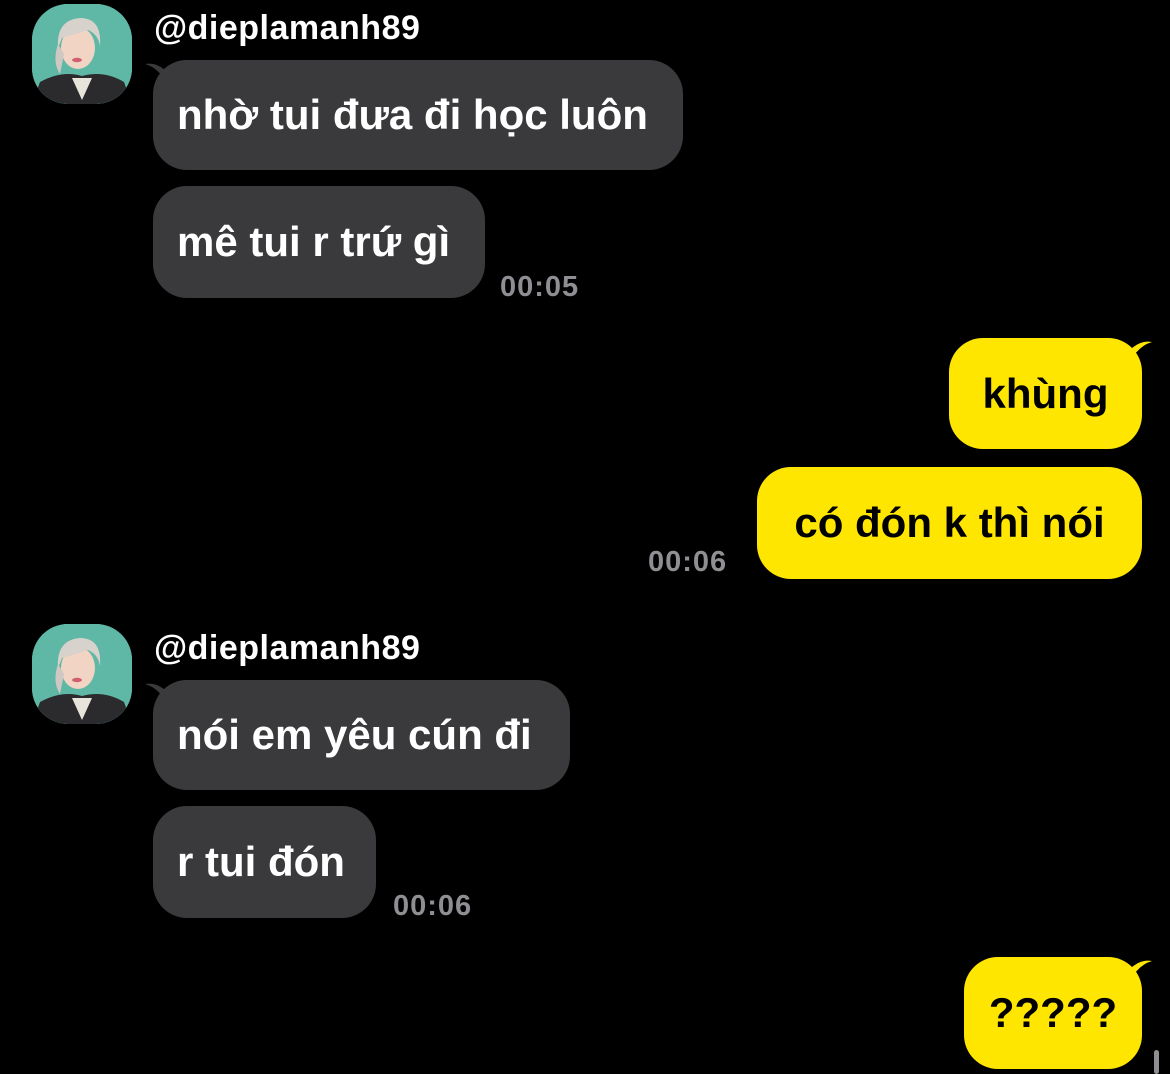 This screenshot has width=1170, height=1074. What do you see at coordinates (949, 523) in the screenshot?
I see `message-bubble: có đón k thì nói` at bounding box center [949, 523].